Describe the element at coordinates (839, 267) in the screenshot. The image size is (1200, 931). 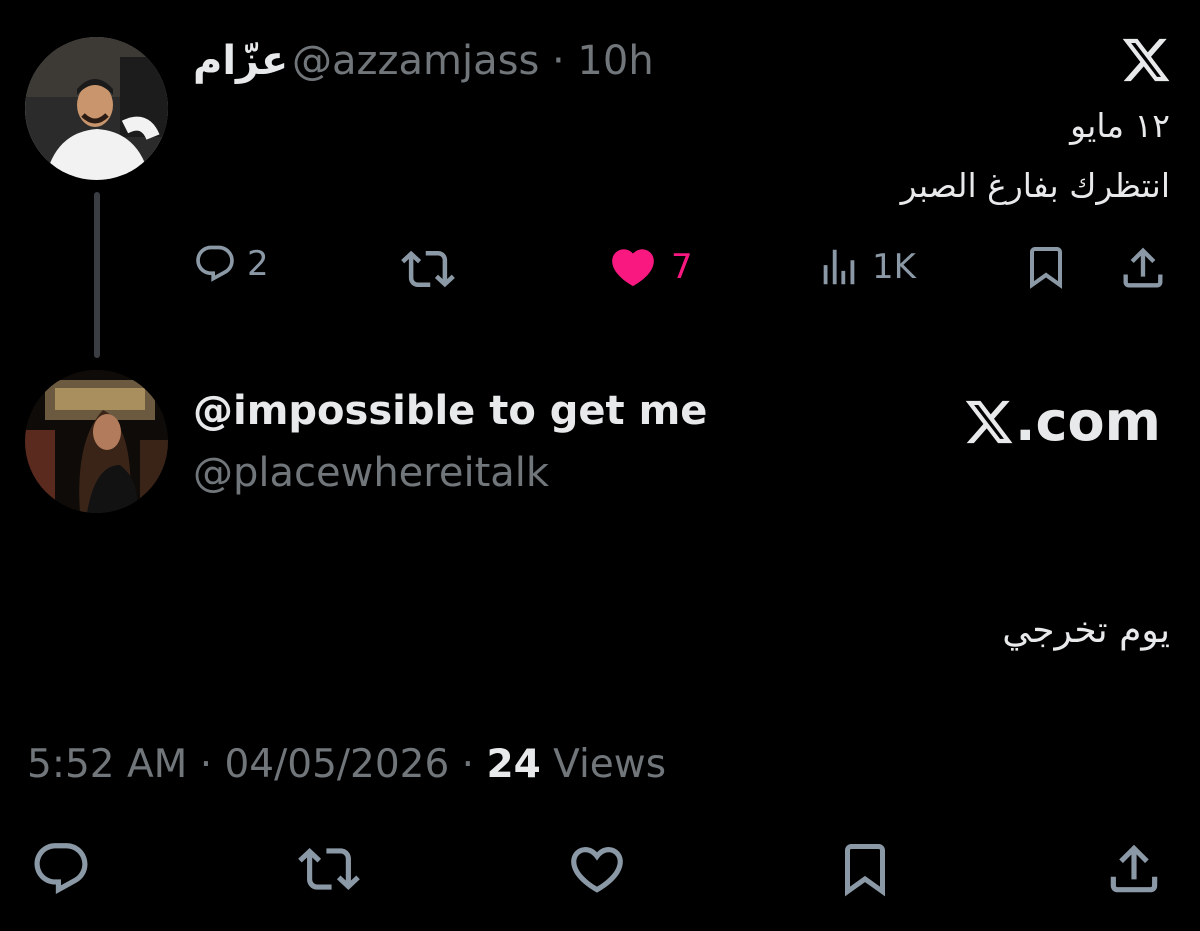
I see `views-icon` at that location.